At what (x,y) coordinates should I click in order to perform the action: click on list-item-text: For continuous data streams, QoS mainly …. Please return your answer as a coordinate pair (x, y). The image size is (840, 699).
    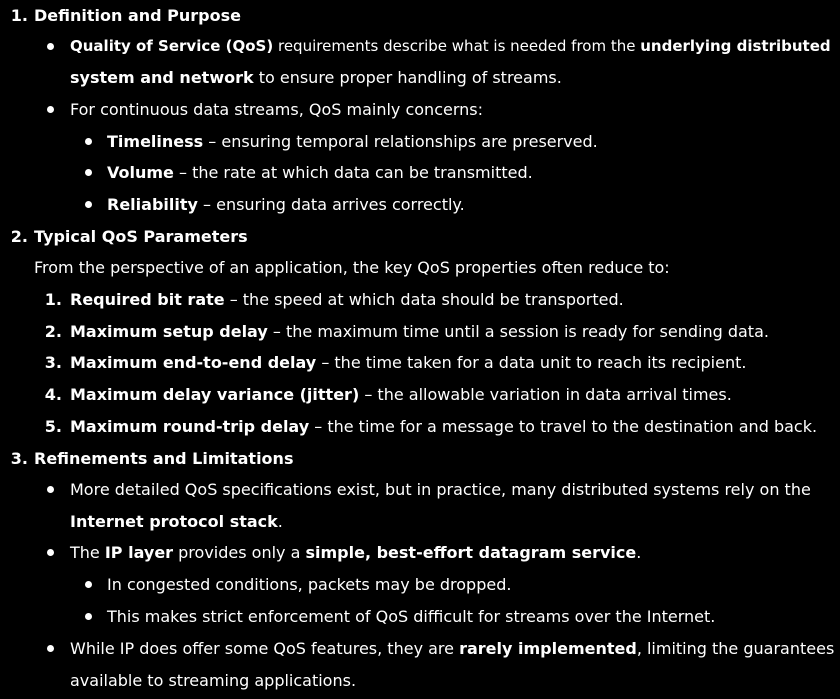
    Looking at the image, I should click on (276, 109).